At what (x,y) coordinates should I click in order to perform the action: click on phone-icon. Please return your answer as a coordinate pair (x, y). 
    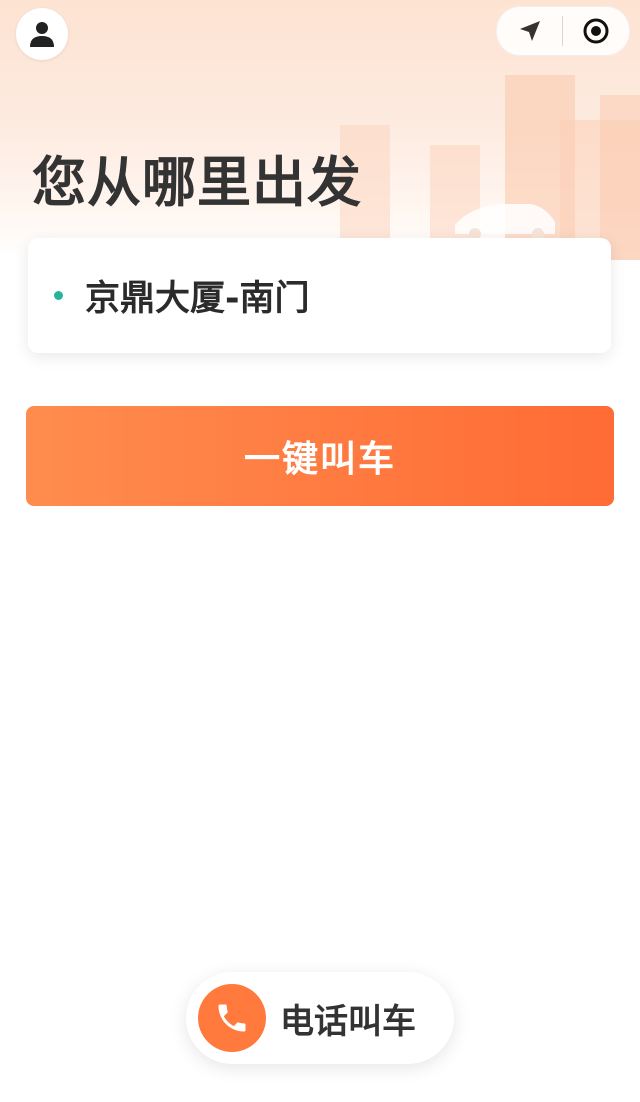
    Looking at the image, I should click on (232, 1018).